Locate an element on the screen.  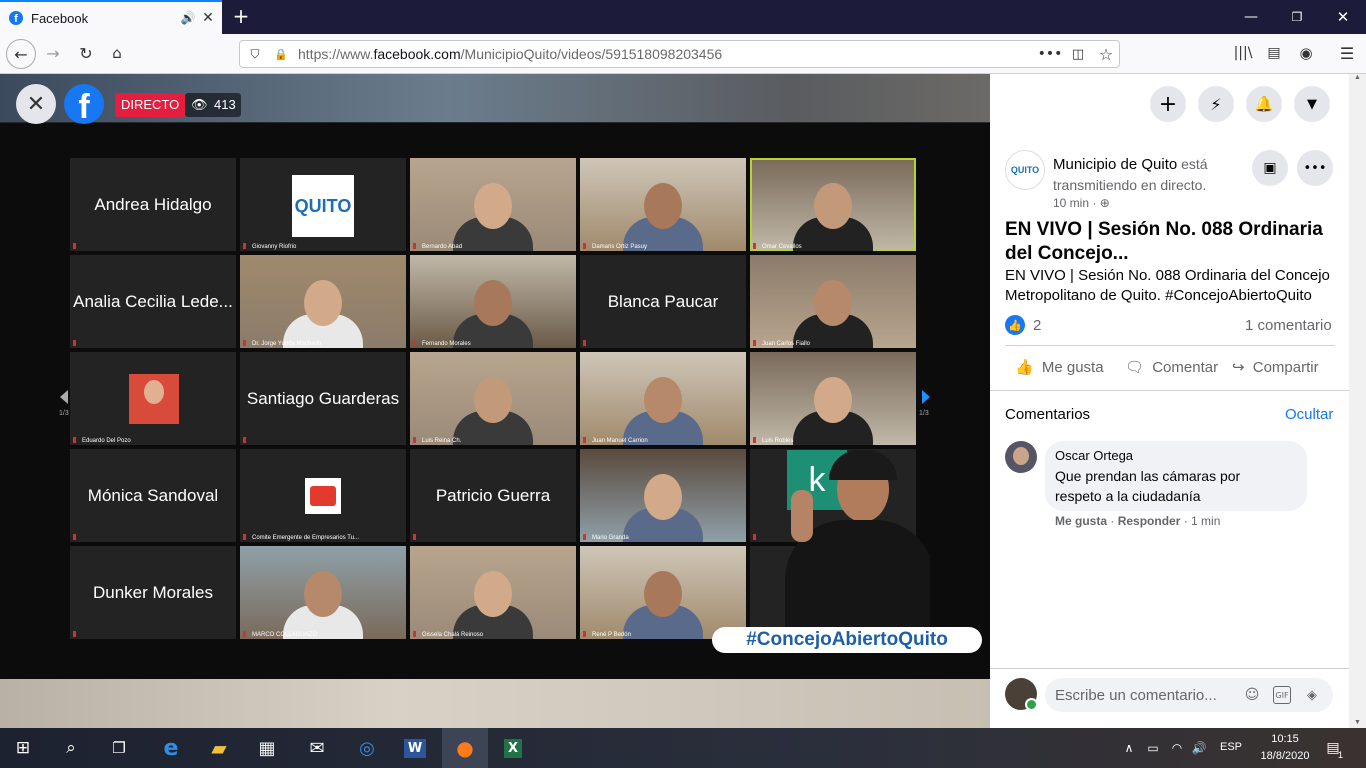
participant-label: Eduardo Del Pozo is located at coordinates (102, 440).